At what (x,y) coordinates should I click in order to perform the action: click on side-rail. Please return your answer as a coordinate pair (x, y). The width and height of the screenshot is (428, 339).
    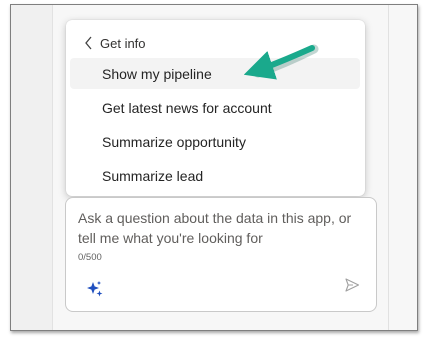
    Looking at the image, I should click on (32, 167).